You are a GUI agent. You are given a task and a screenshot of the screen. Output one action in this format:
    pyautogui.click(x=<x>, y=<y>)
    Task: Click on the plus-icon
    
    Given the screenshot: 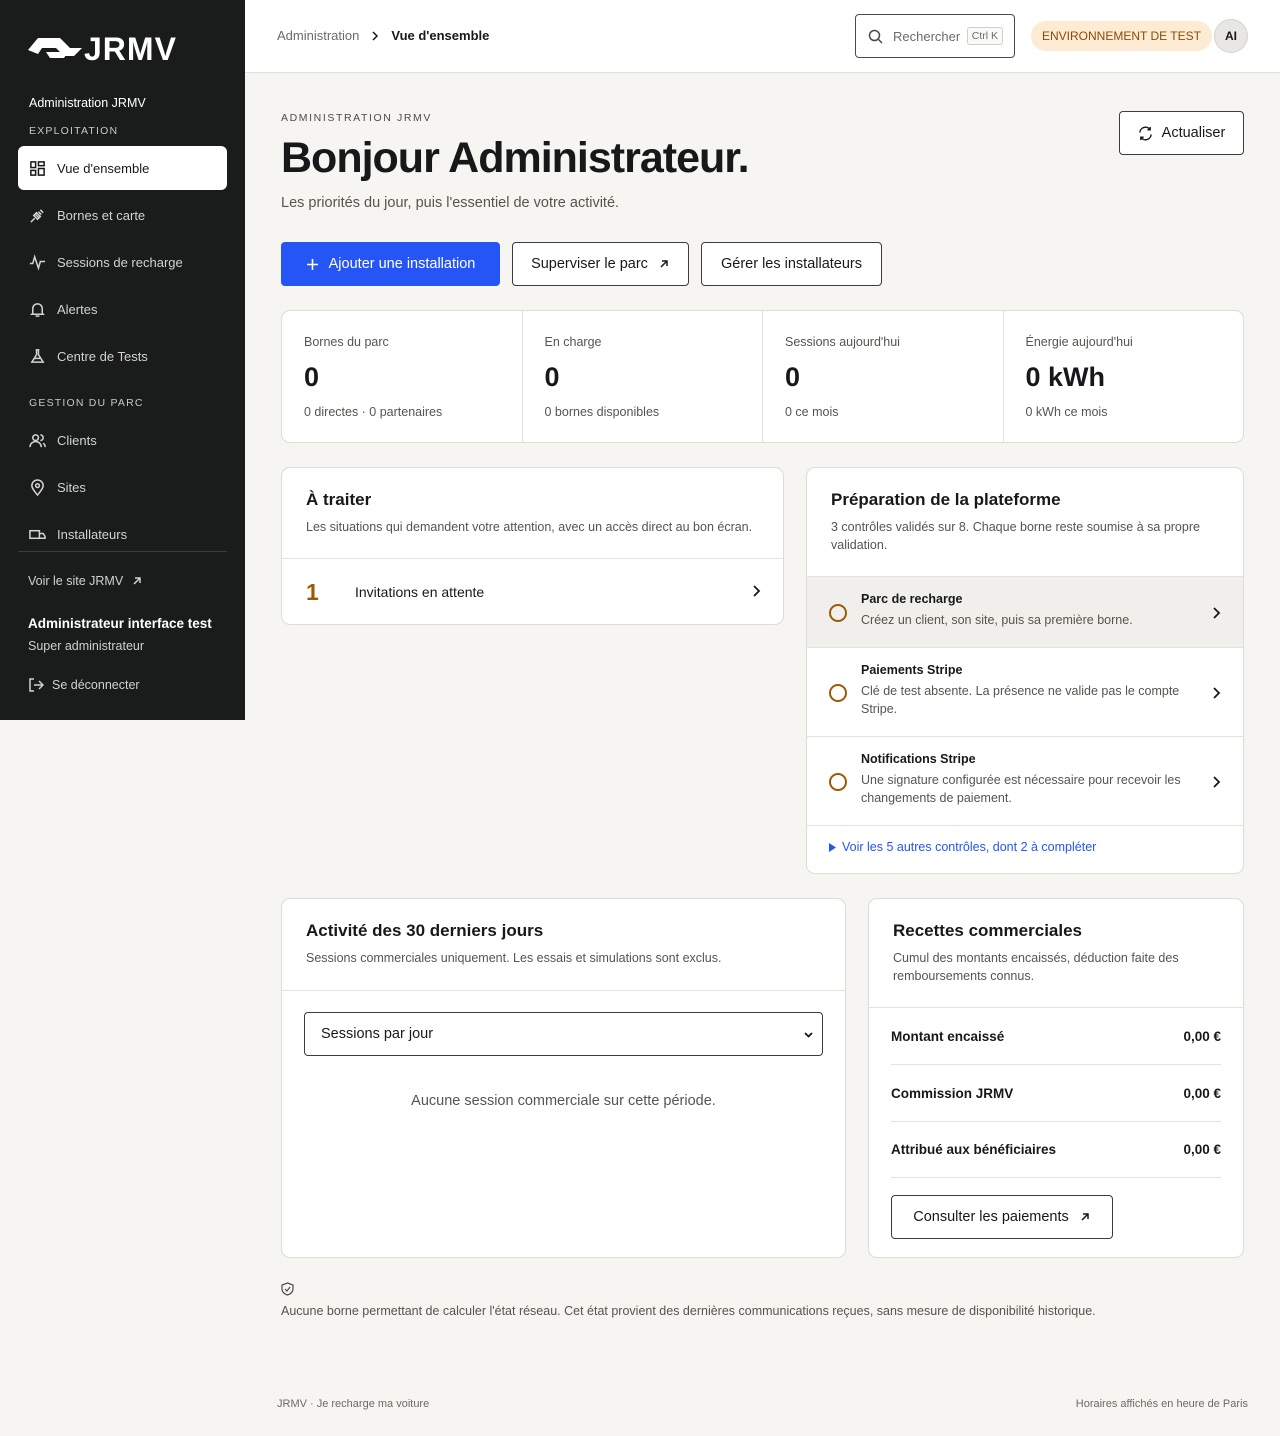 What is the action you would take?
    pyautogui.click(x=312, y=264)
    